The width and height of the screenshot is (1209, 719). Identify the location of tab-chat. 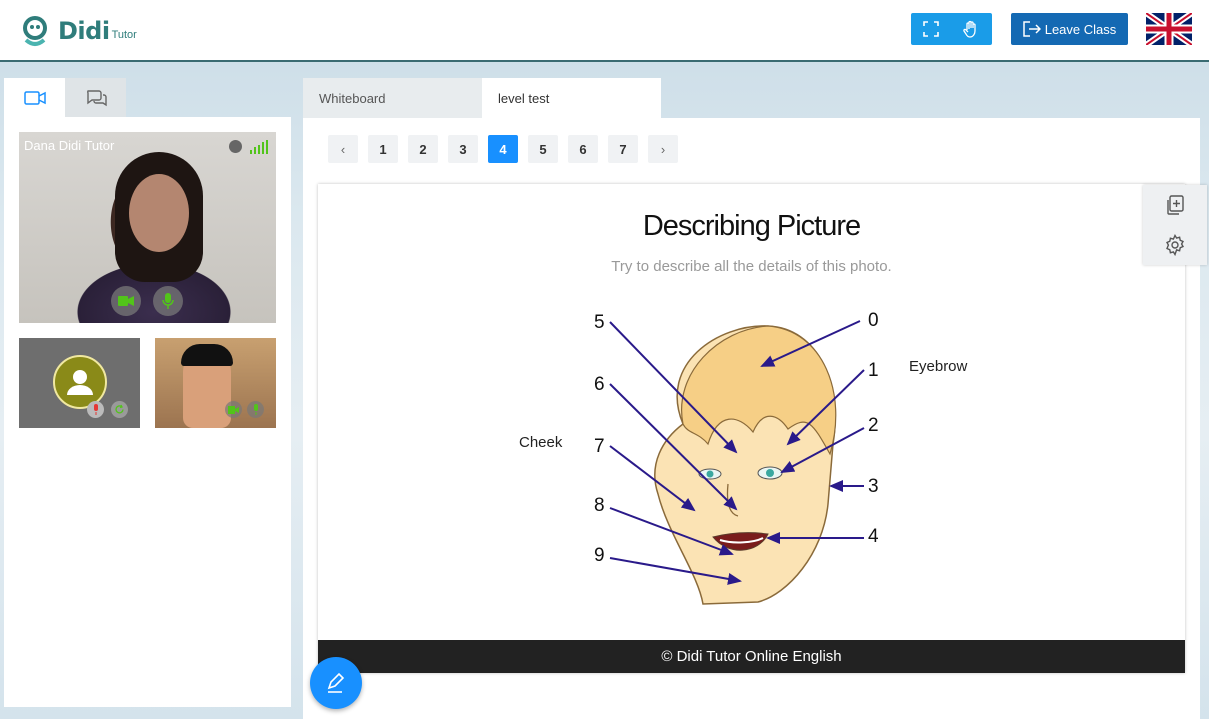
(95, 98).